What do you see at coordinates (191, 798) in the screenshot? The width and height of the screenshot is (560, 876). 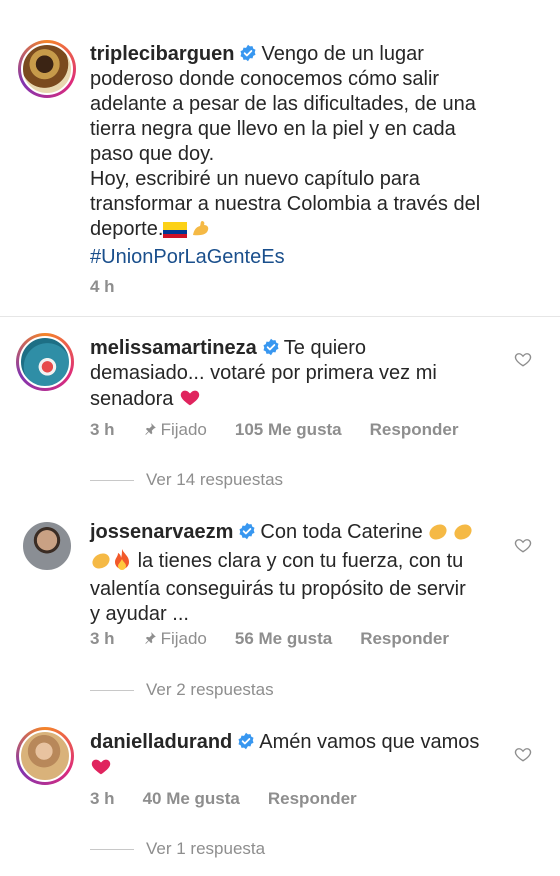 I see `likes-count: 40 Me gusta` at bounding box center [191, 798].